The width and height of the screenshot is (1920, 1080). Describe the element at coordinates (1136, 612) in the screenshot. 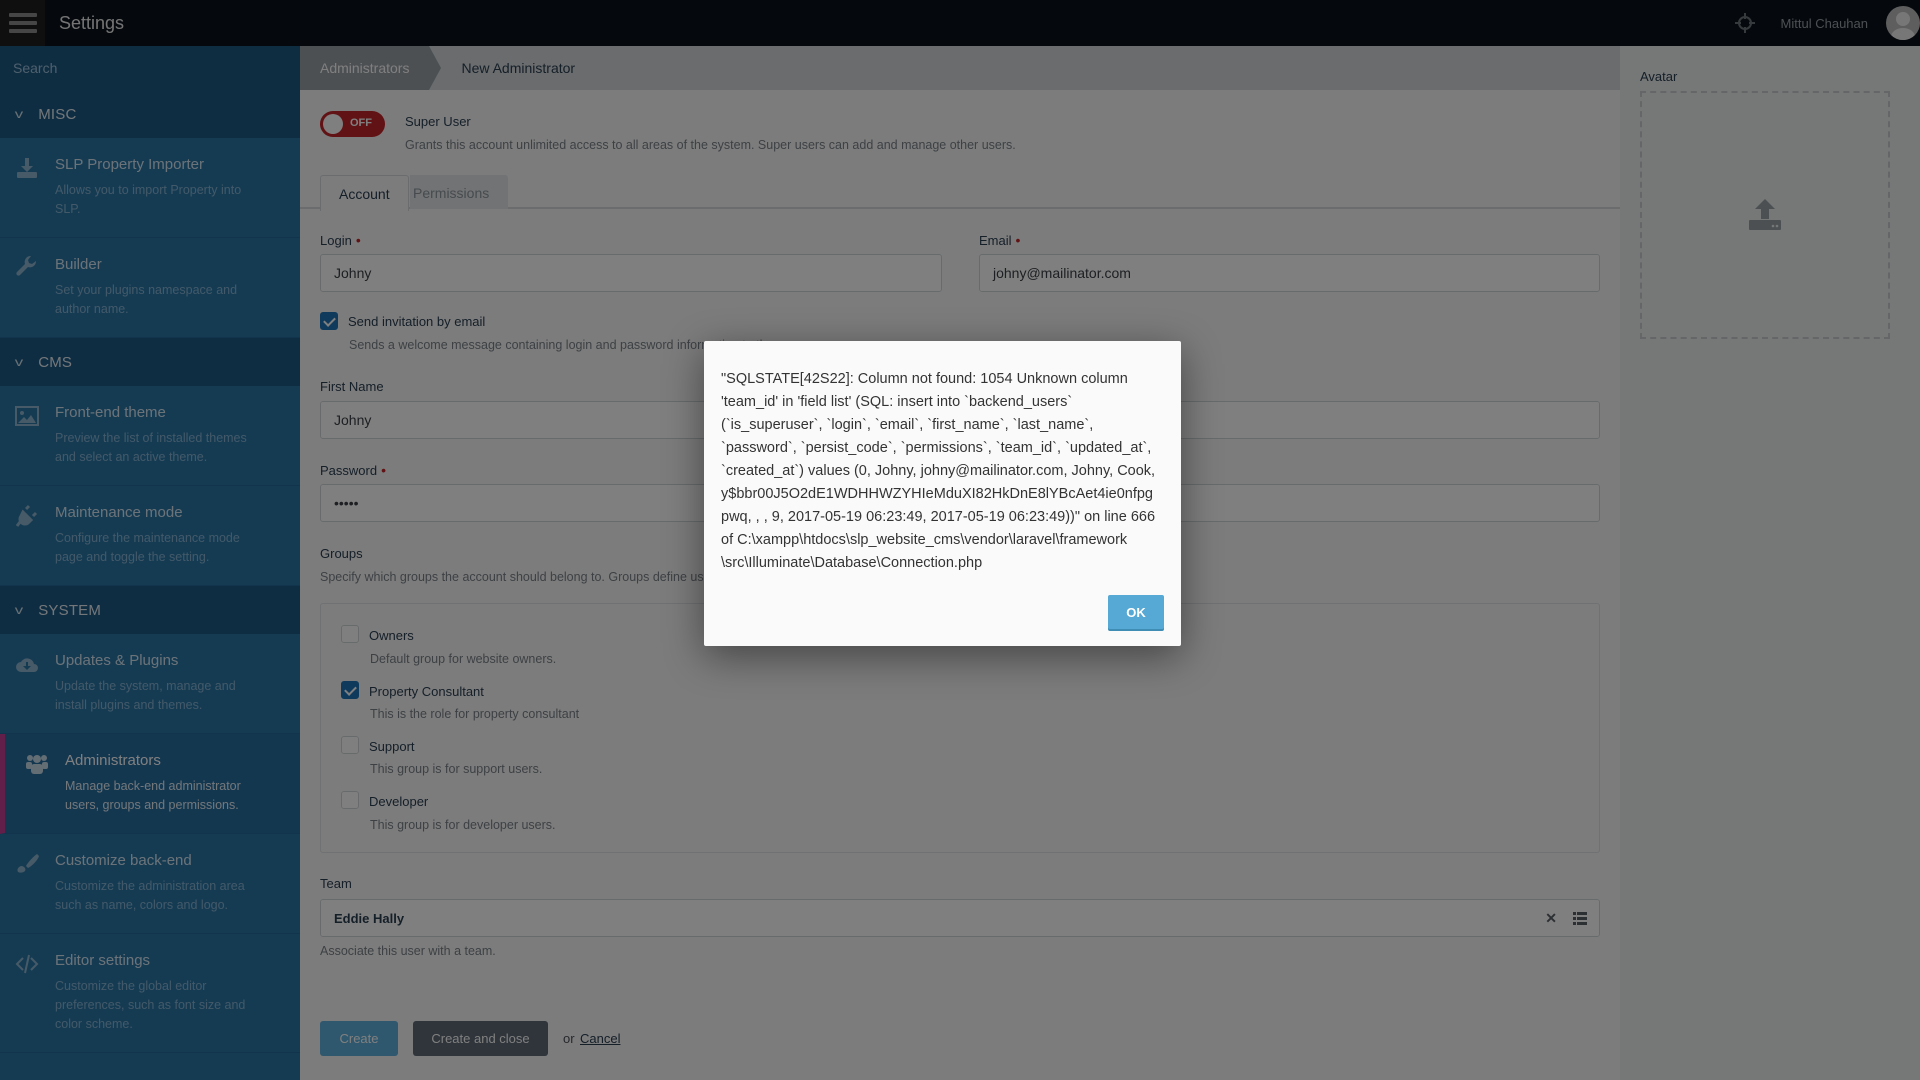

I see `ok-button: OK` at that location.